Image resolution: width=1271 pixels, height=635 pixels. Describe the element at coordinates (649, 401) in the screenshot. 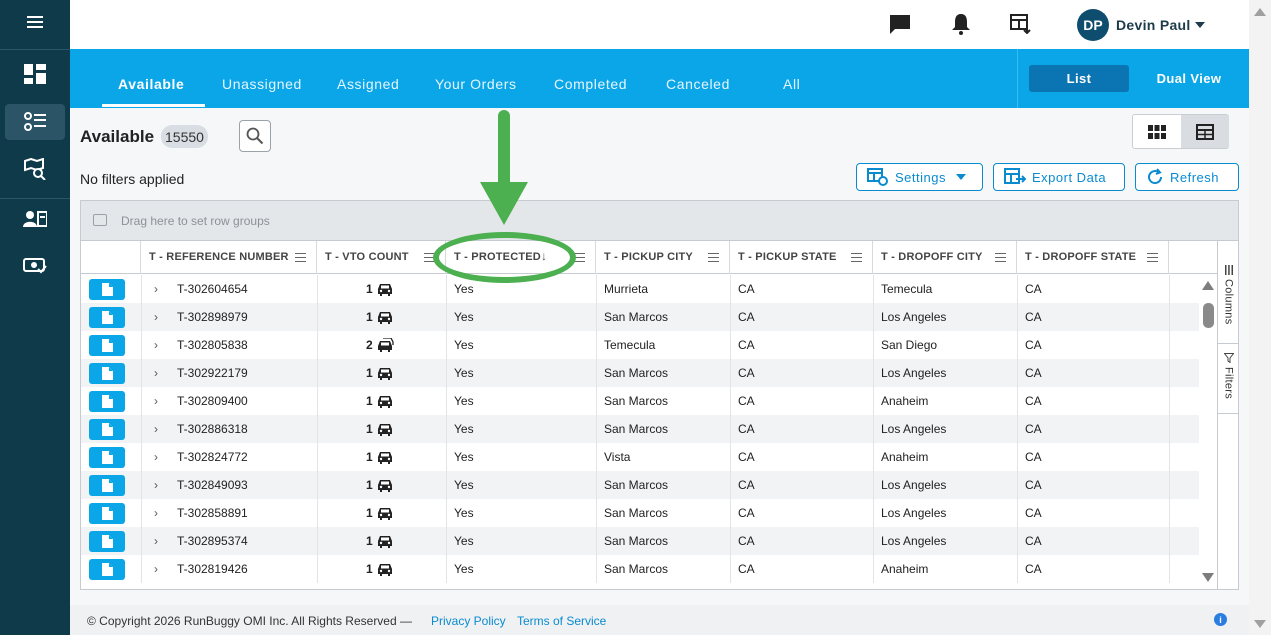

I see `table-row: › 1 T-302809400 Yes San Marcos CA Anaheim CA` at that location.